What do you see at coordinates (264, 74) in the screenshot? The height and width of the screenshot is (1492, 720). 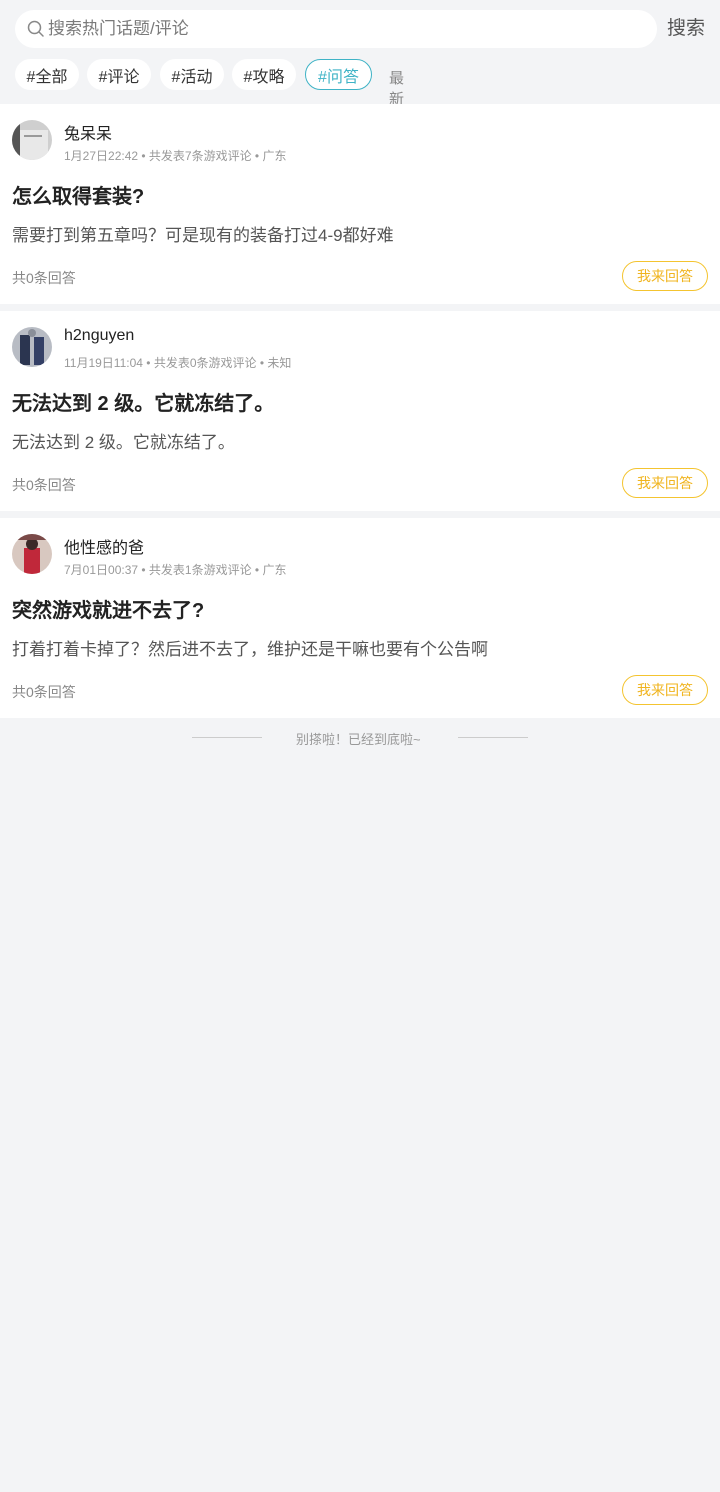 I see `tag-guides: #攻略` at bounding box center [264, 74].